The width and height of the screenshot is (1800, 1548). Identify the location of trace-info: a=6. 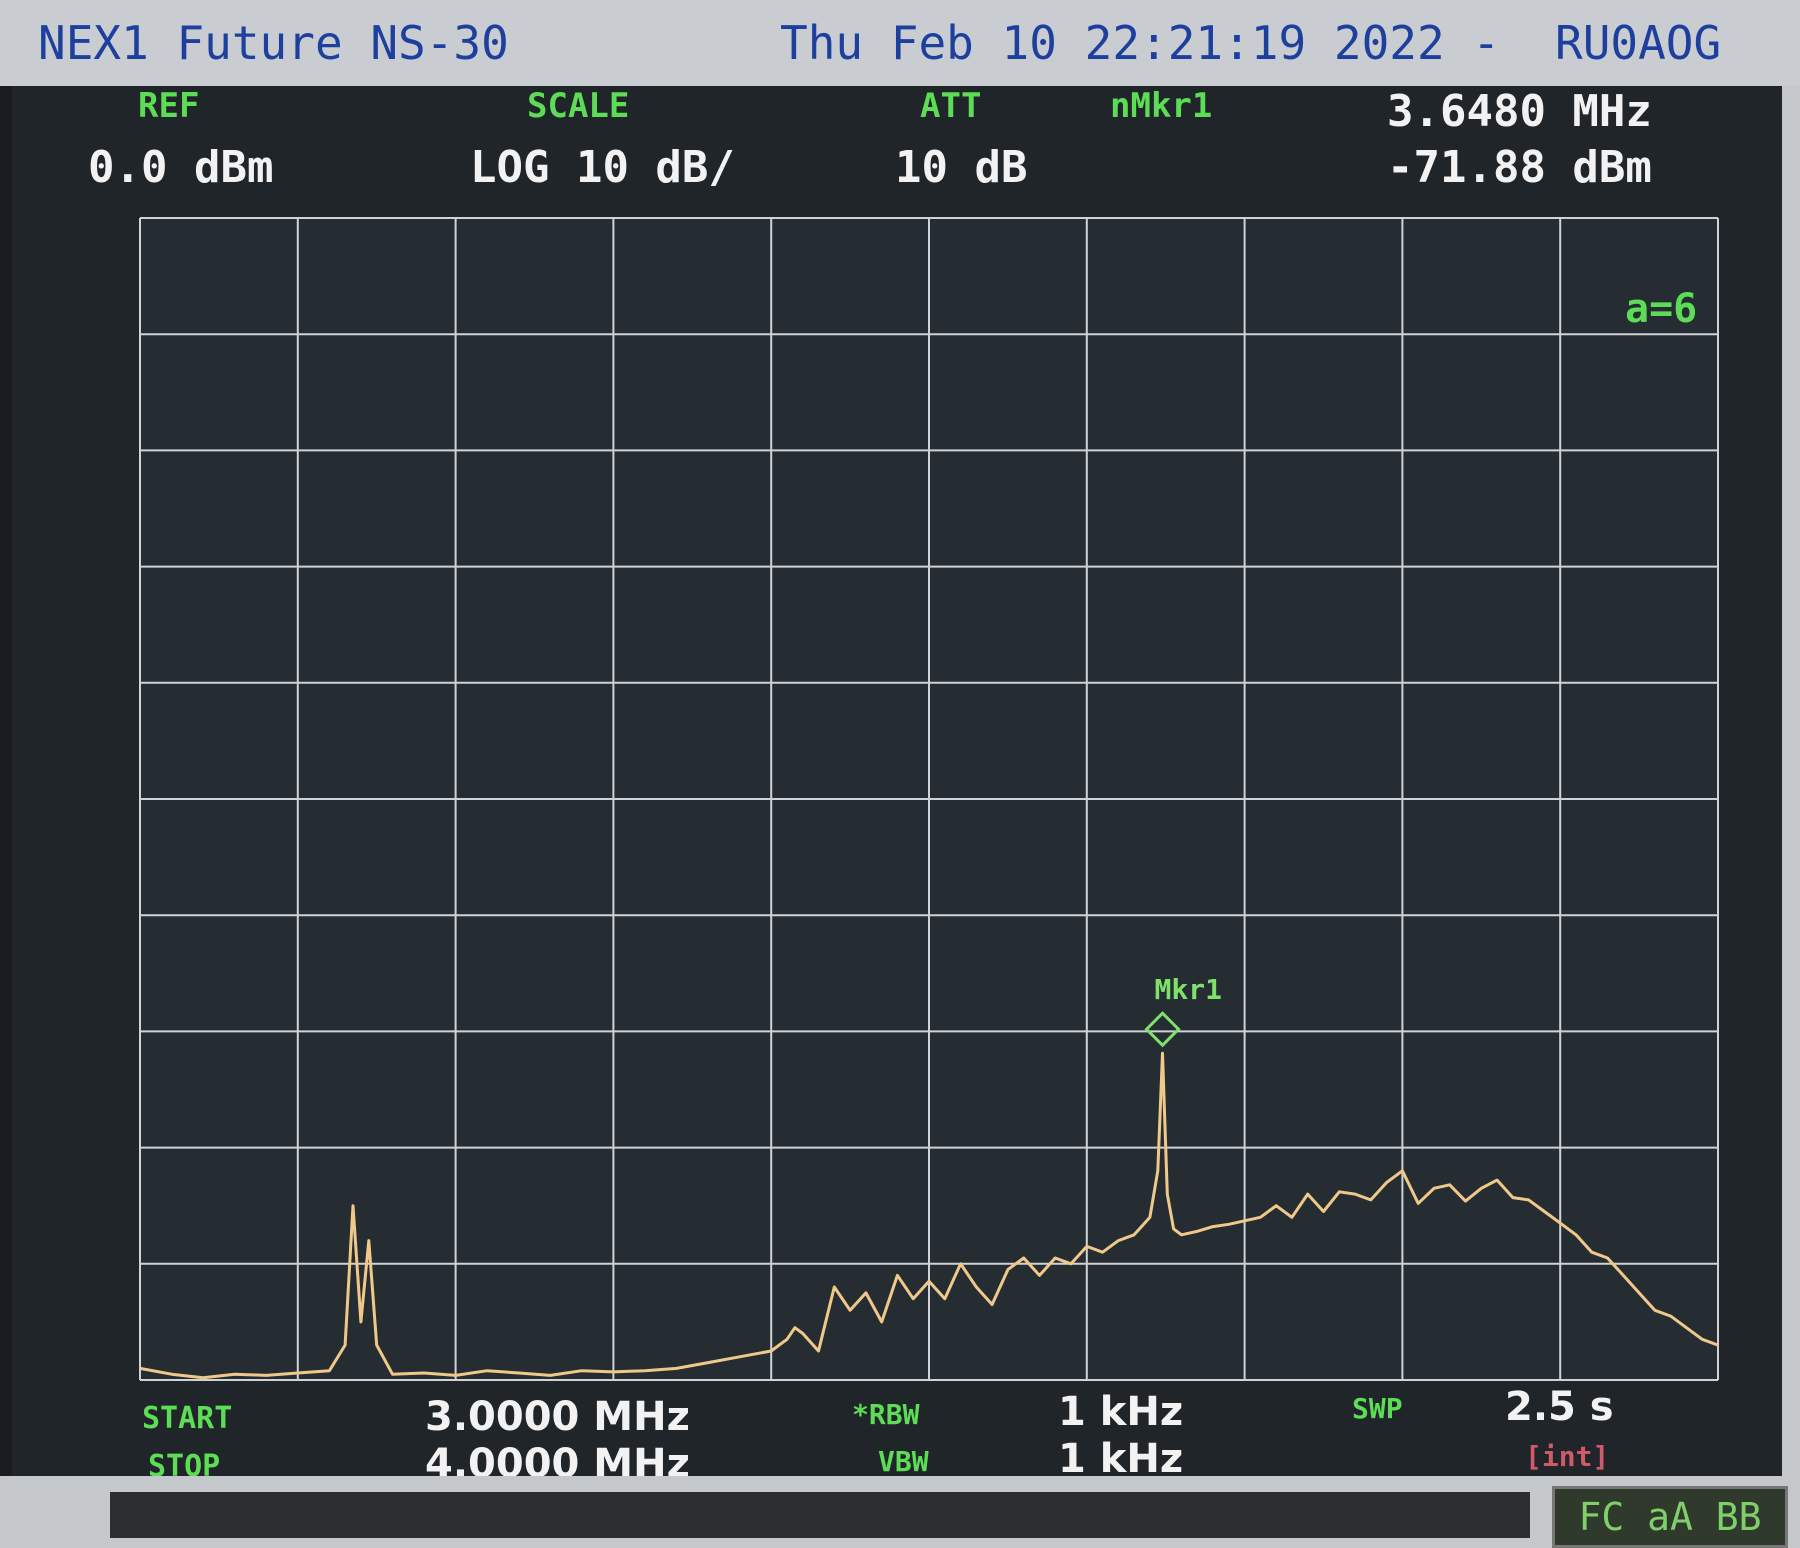
(1661, 309).